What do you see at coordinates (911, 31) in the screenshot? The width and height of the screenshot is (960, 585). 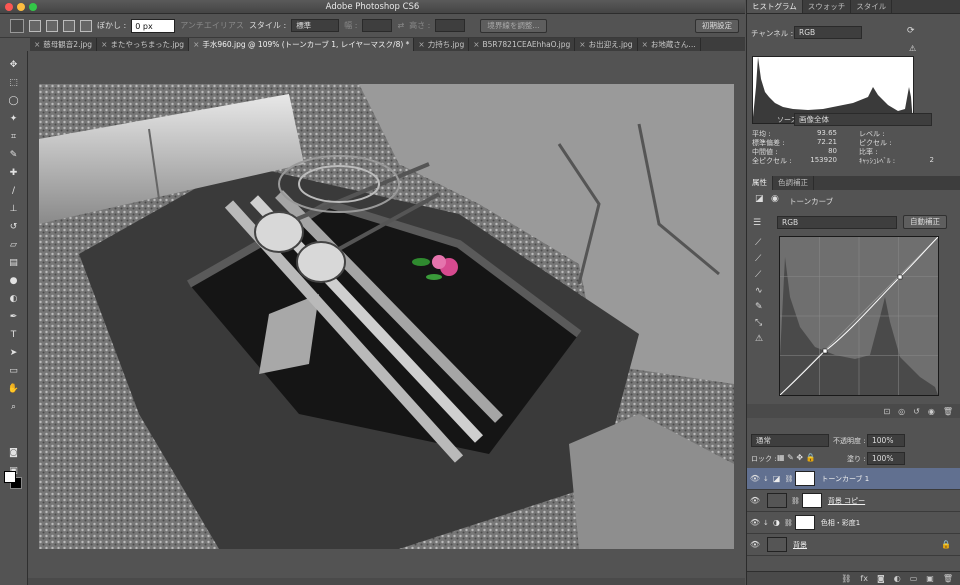 I see `refresh-icon: ⟳` at bounding box center [911, 31].